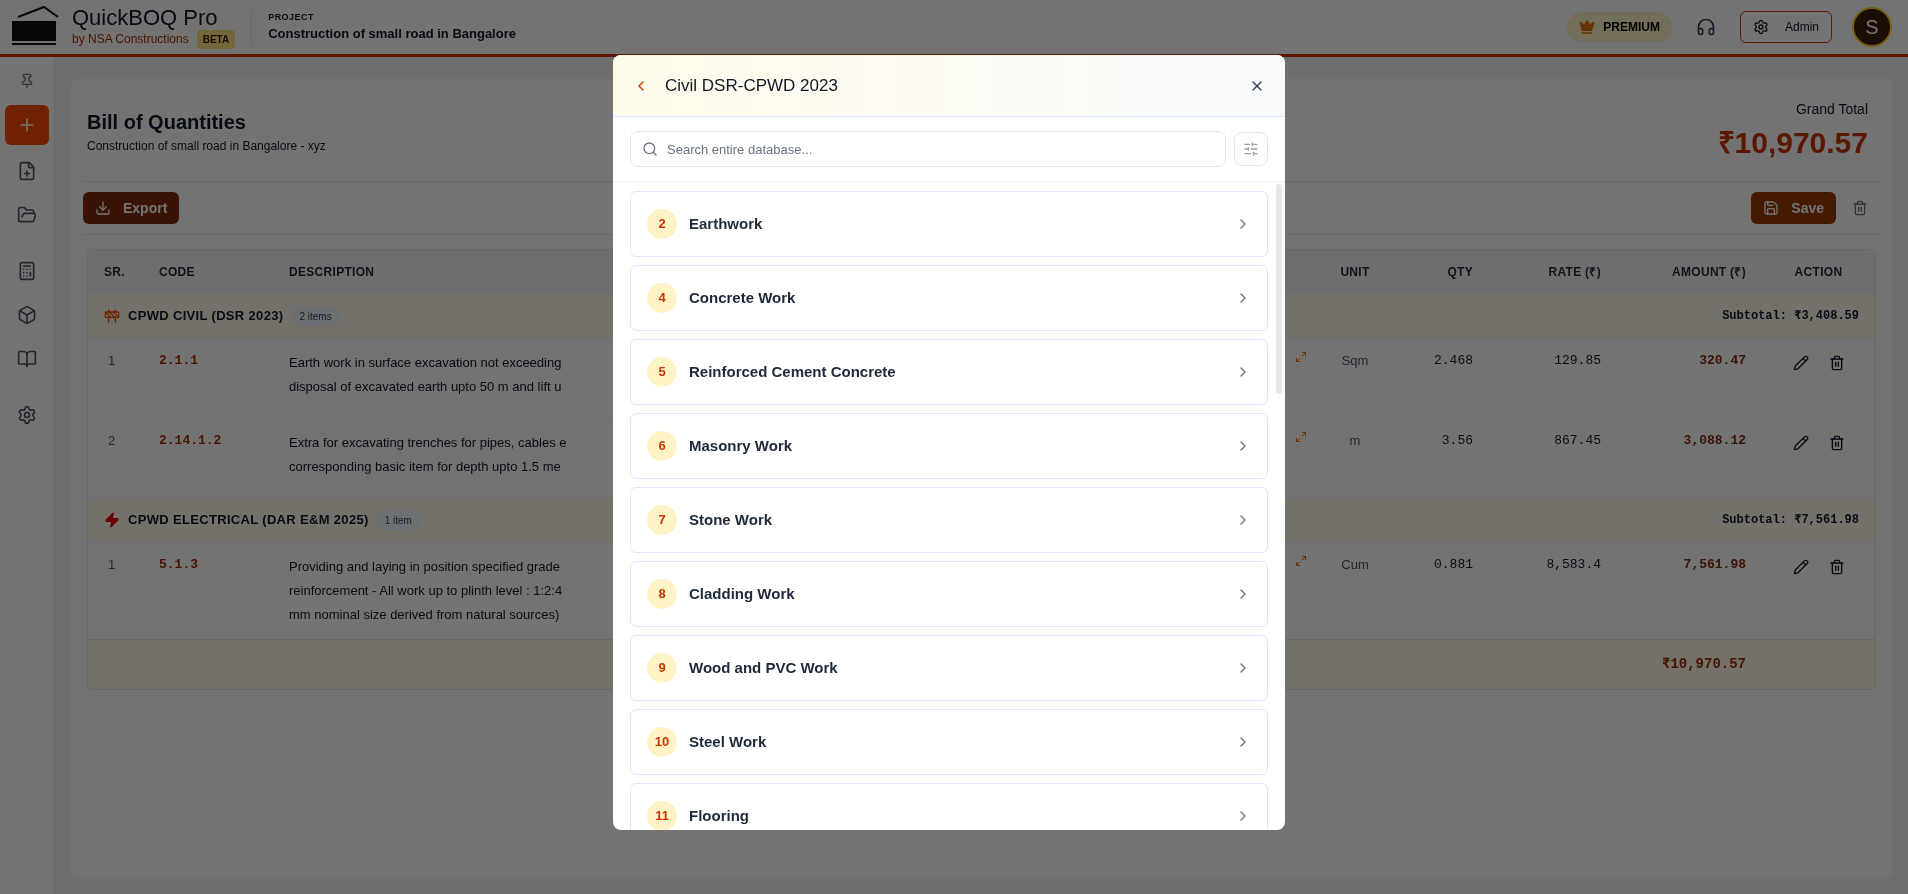 The image size is (1908, 894). What do you see at coordinates (167, 122) in the screenshot?
I see `page-title: Bill of Quantities` at bounding box center [167, 122].